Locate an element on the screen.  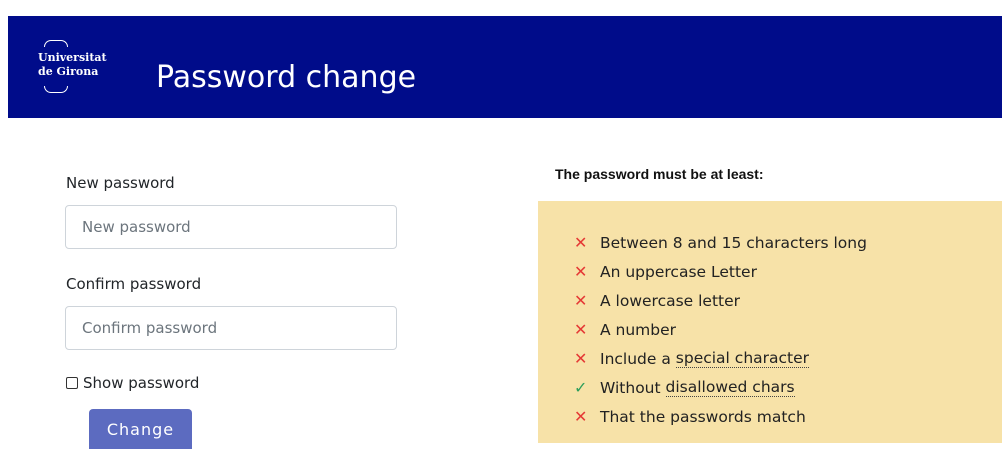
requirements-title: The password must be at least: is located at coordinates (659, 174).